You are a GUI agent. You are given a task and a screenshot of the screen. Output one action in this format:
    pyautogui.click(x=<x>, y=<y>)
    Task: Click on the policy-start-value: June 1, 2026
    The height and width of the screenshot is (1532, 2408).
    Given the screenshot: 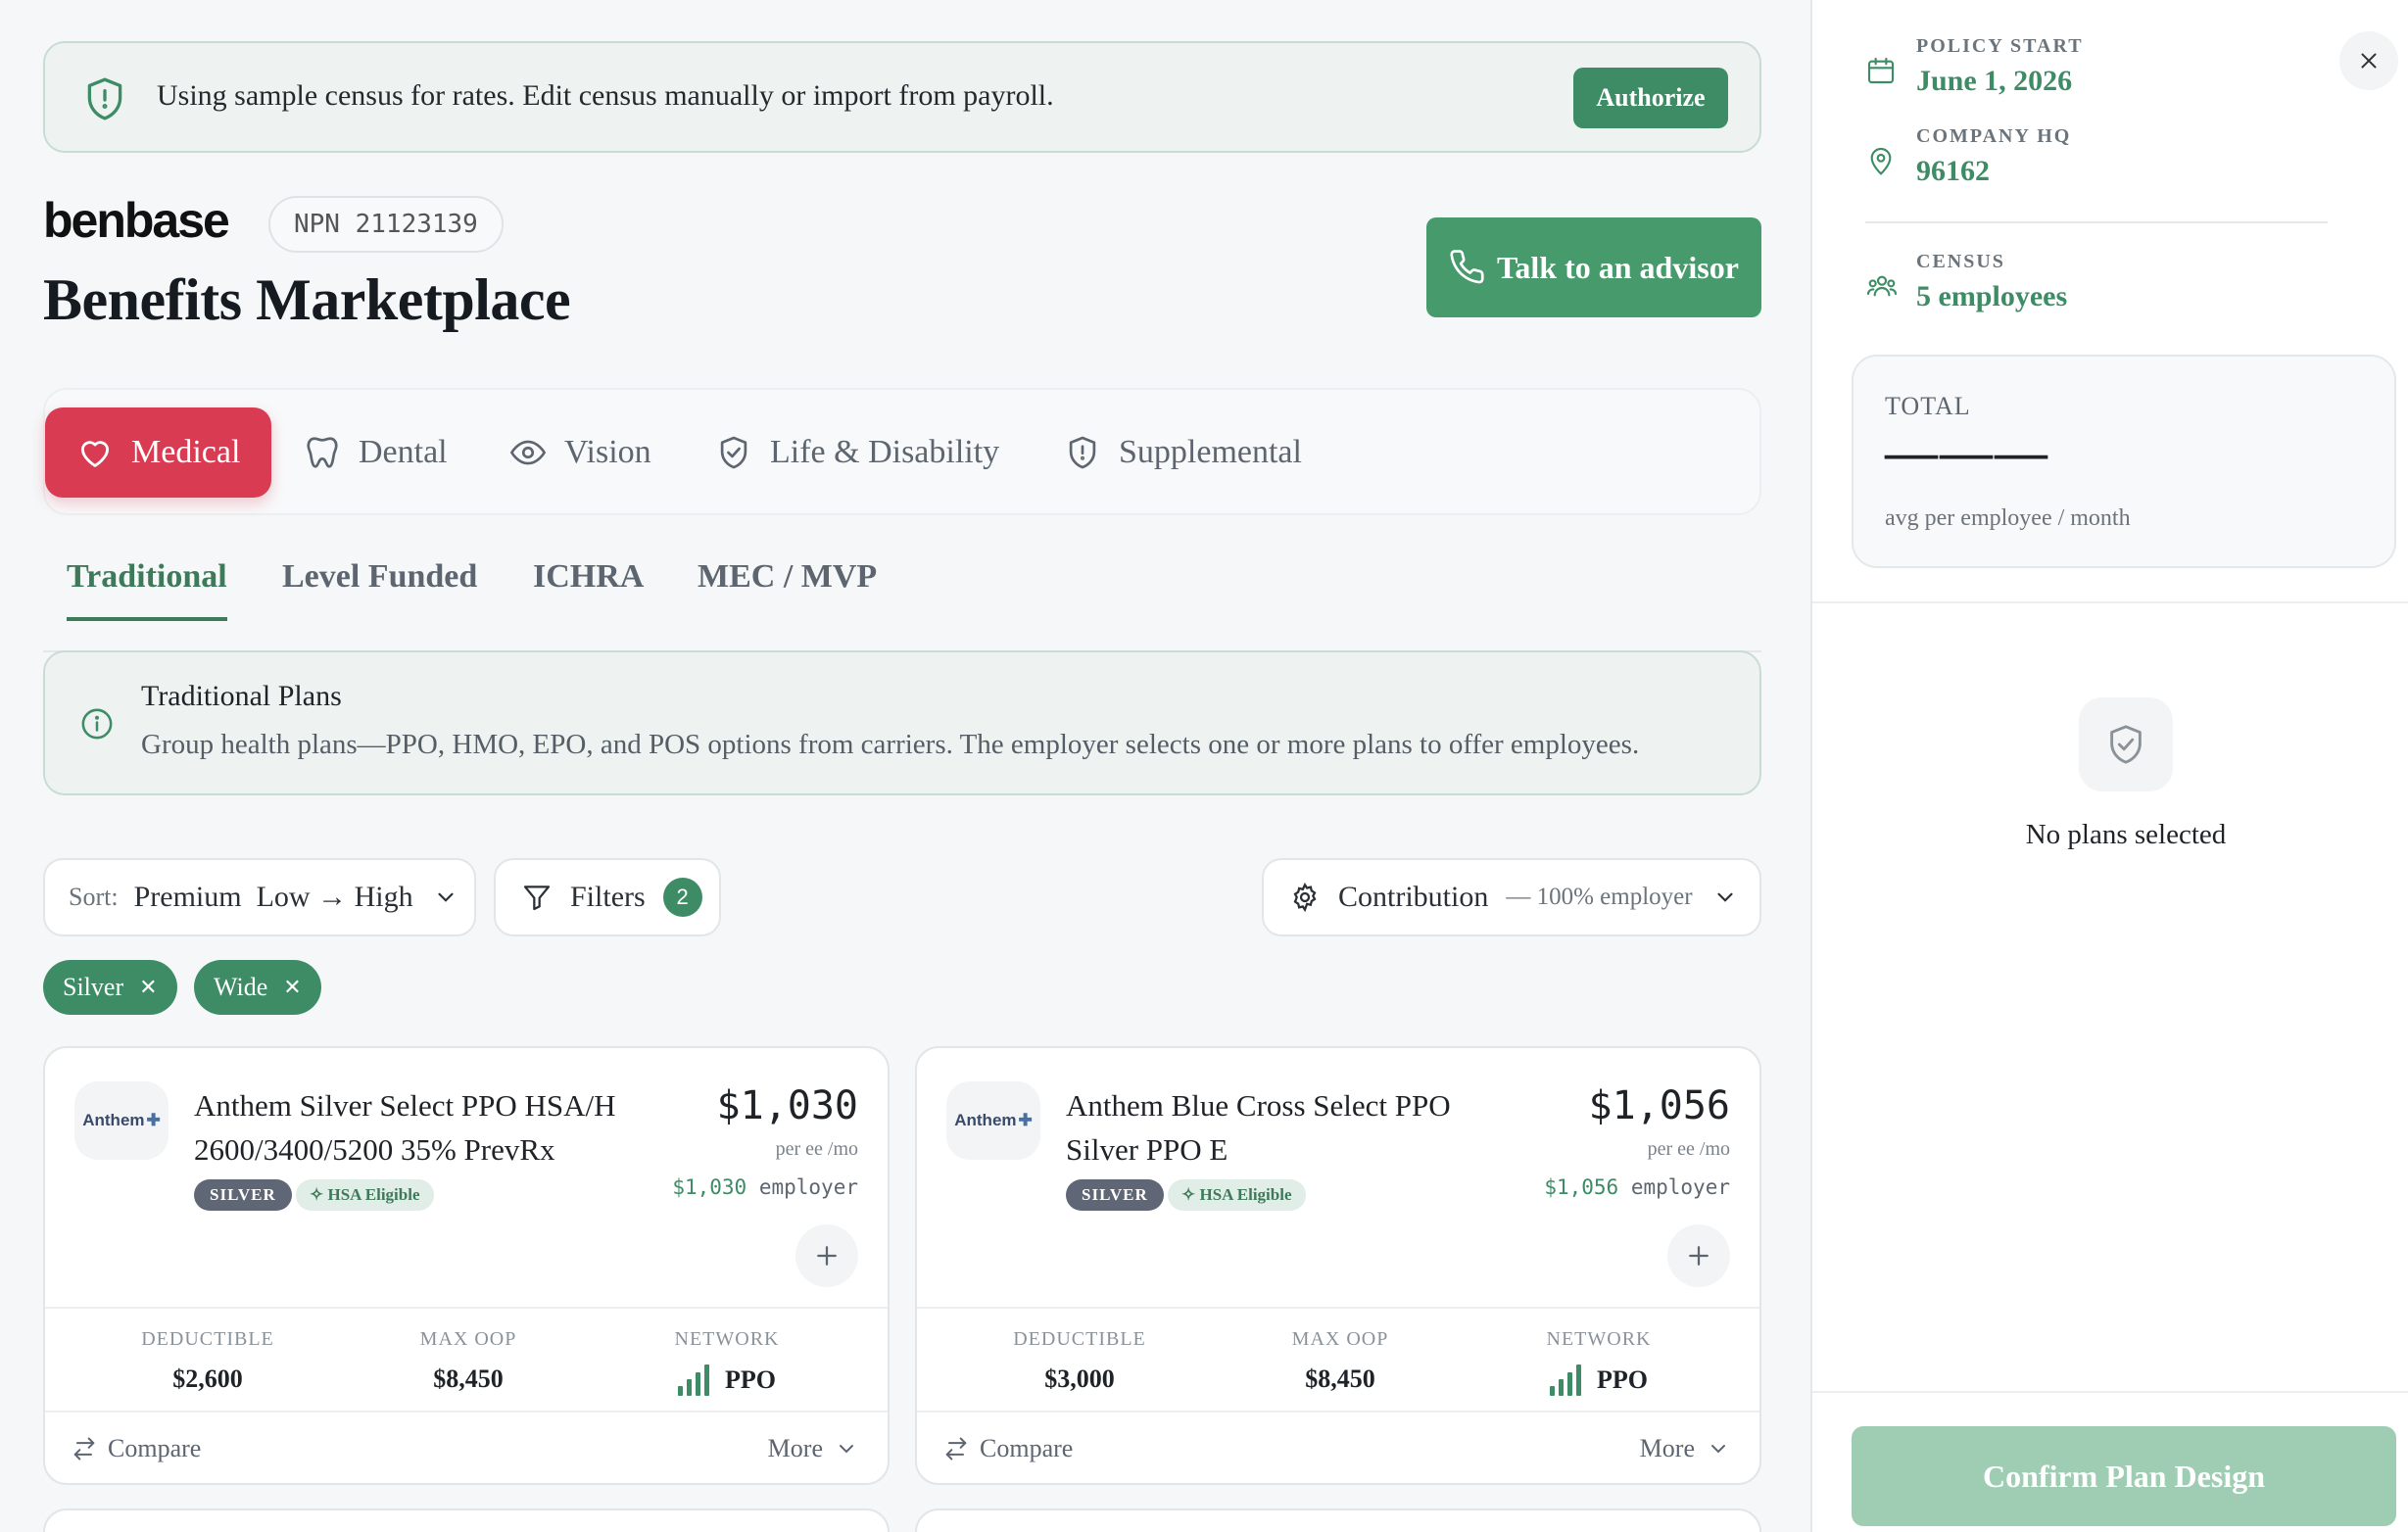 What is the action you would take?
    pyautogui.click(x=1994, y=82)
    